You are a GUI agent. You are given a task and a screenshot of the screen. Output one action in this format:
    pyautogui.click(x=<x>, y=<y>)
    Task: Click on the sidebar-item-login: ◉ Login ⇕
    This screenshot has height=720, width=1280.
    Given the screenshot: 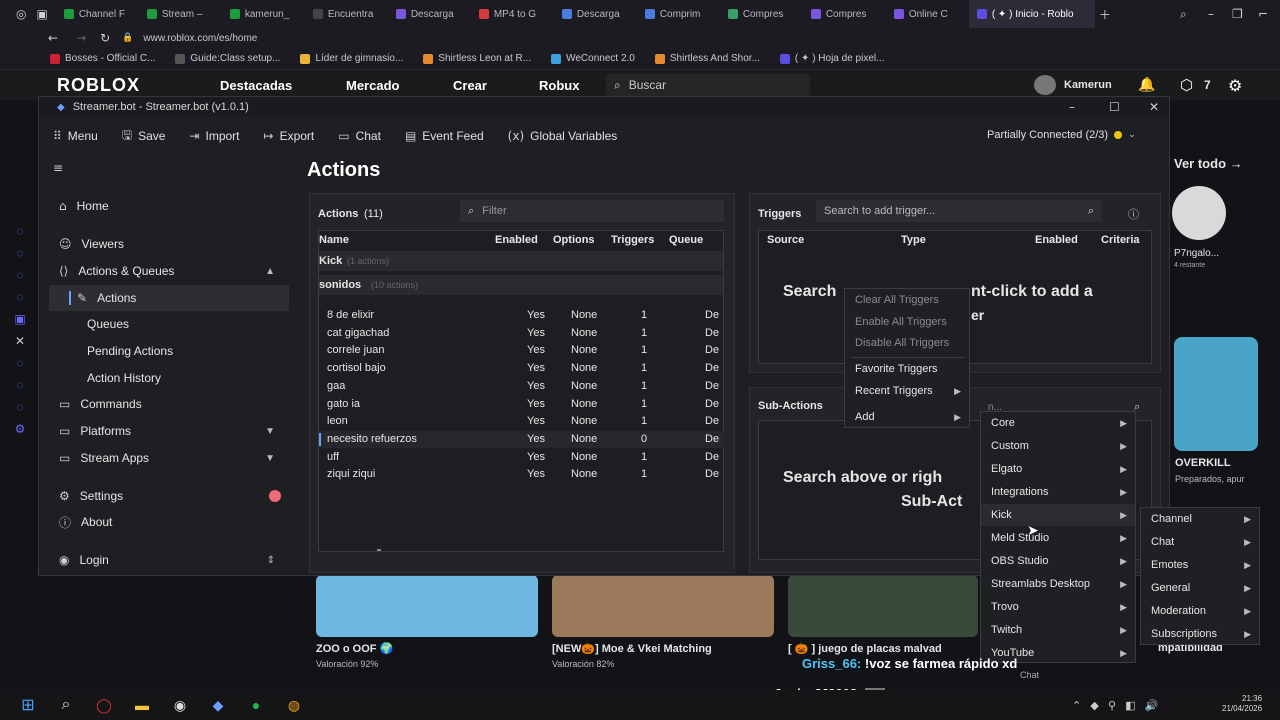 What is the action you would take?
    pyautogui.click(x=169, y=560)
    